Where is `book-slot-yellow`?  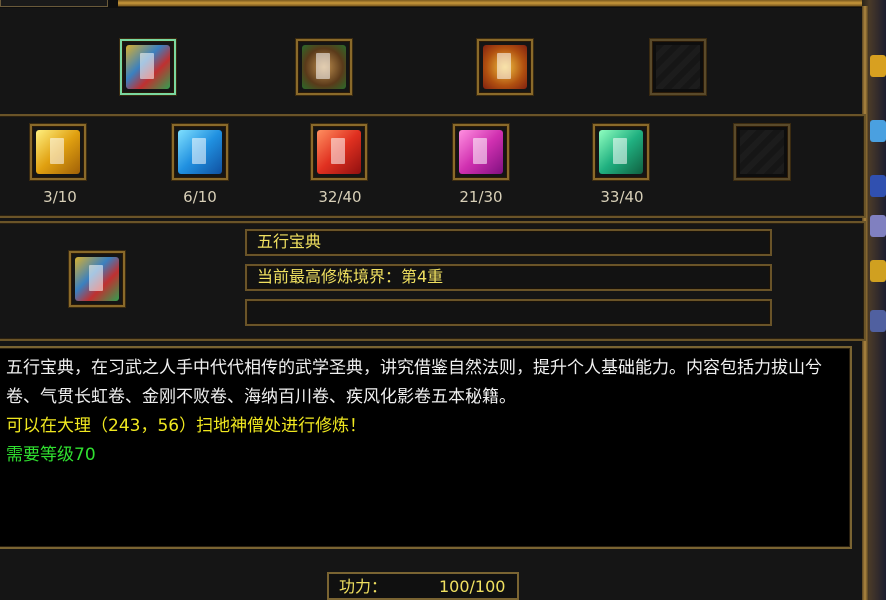 book-slot-yellow is located at coordinates (58, 152).